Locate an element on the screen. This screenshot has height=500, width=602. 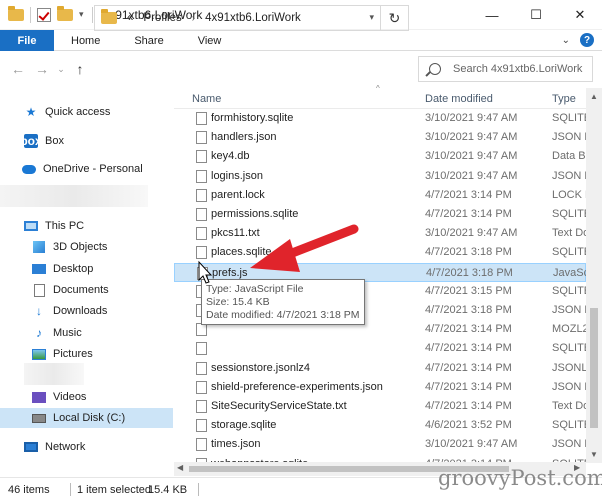
file-row: permissions.sqlite 4/7/2021 3:14 PM SQLITE is located at coordinates (380, 214).